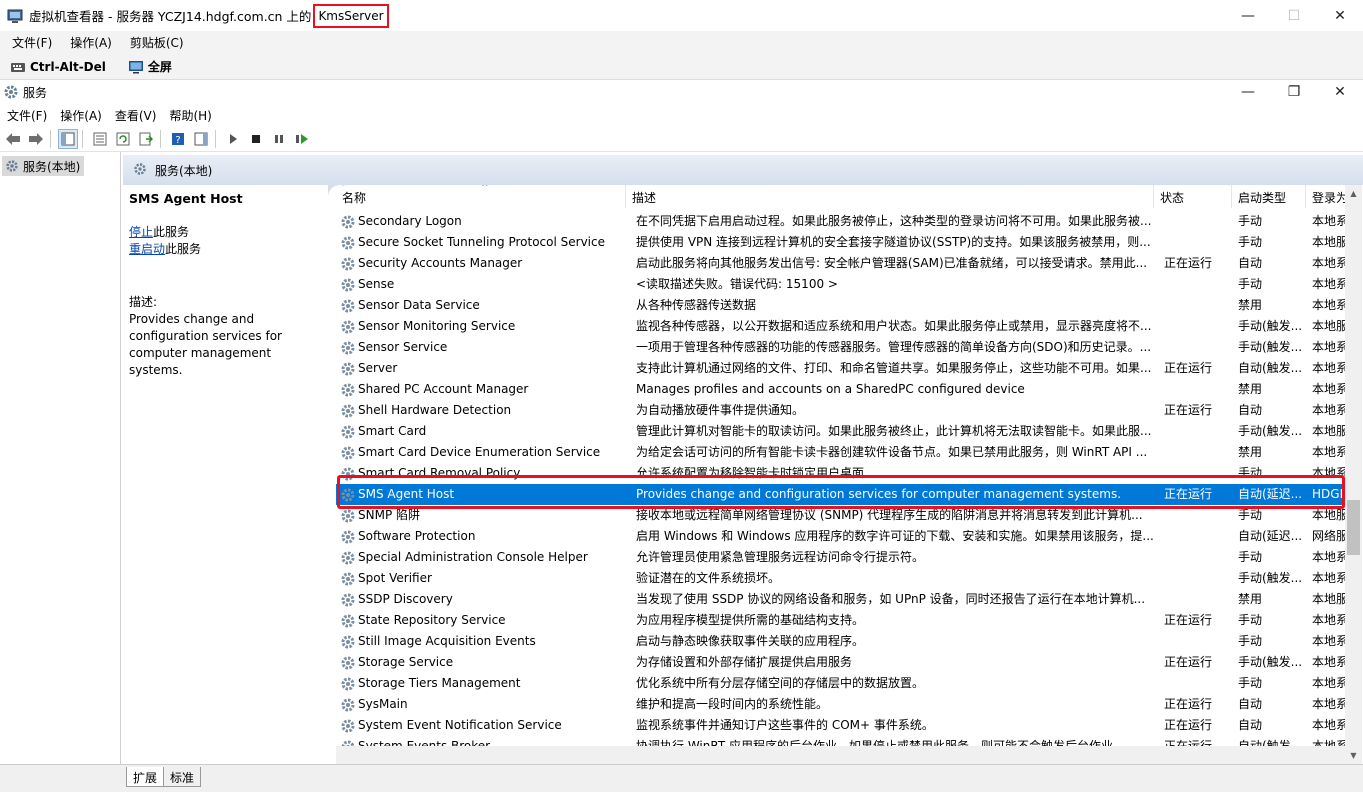 The image size is (1363, 792). What do you see at coordinates (481, 196) in the screenshot?
I see `column-name: 名称 ^` at bounding box center [481, 196].